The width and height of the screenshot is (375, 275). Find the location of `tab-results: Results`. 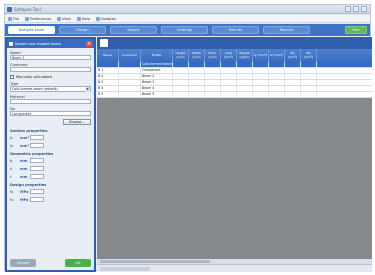

tab-results: Results is located at coordinates (235, 30).